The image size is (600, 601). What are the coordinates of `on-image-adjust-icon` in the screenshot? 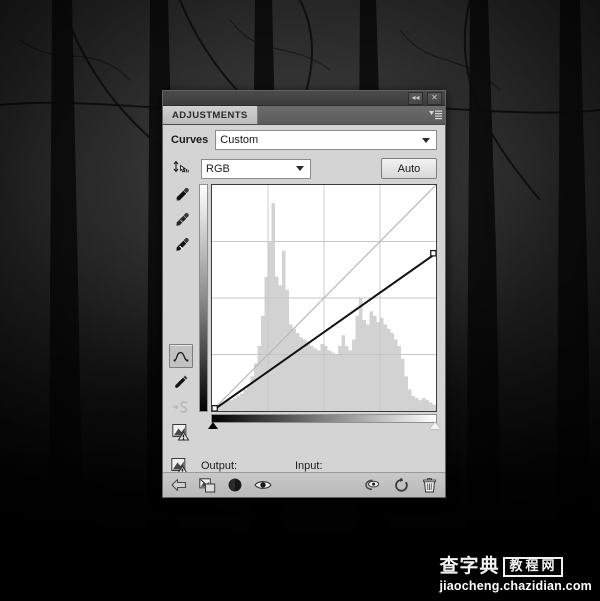 It's located at (181, 166).